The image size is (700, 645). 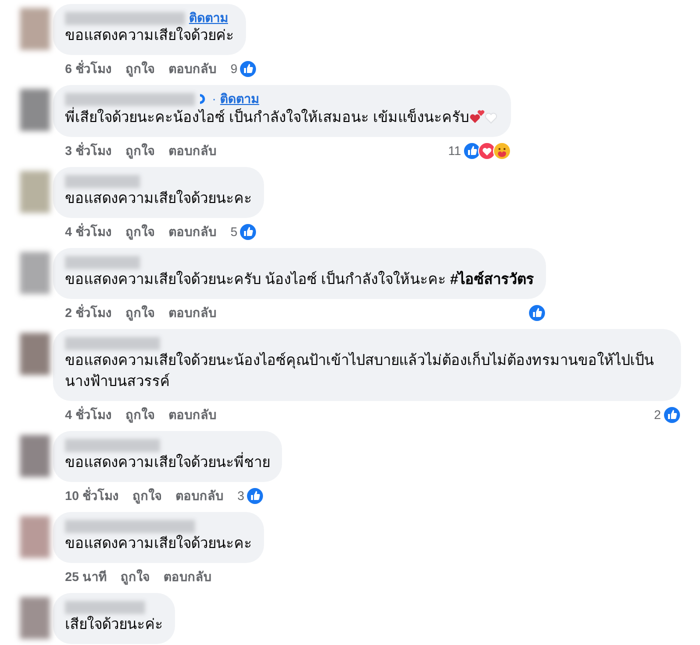 What do you see at coordinates (299, 280) in the screenshot?
I see `comment-text: ขอแสดงความเสียใจด้วยนะครับ น้องไอซ์ เป็นกำลังใจให้นะคะ #ไอซ์สารวัตร` at bounding box center [299, 280].